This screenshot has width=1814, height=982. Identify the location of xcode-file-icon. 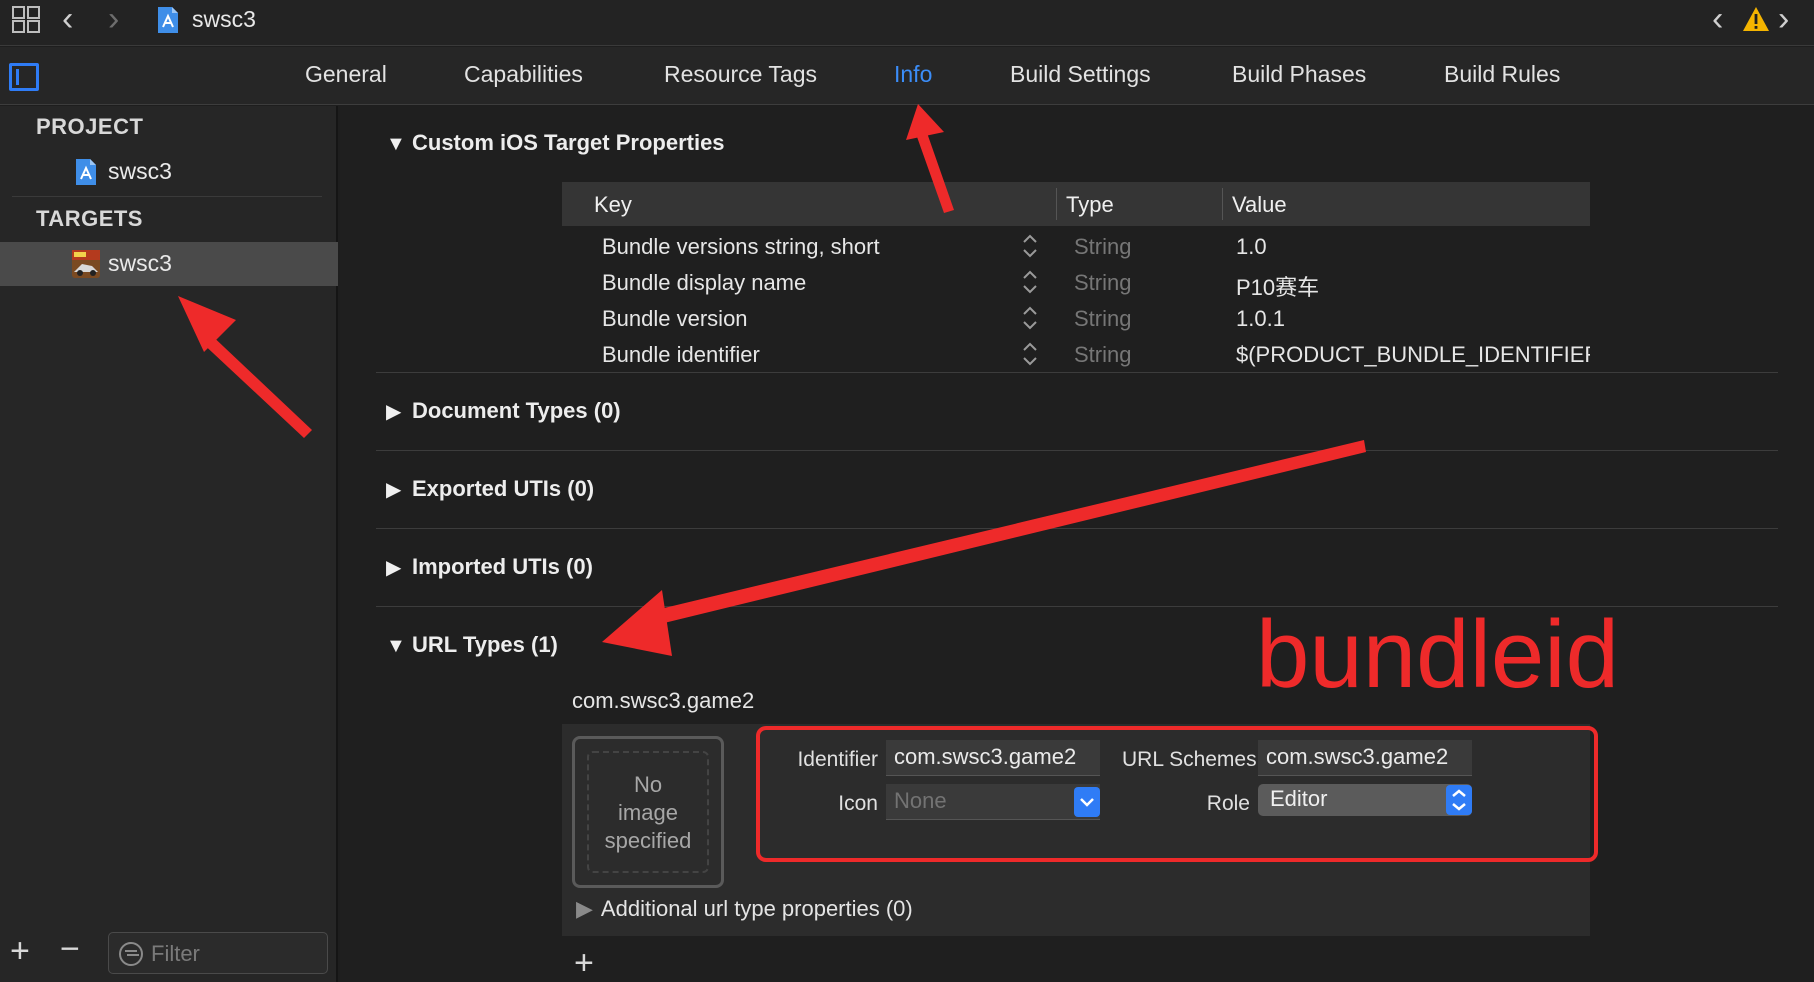
(168, 20).